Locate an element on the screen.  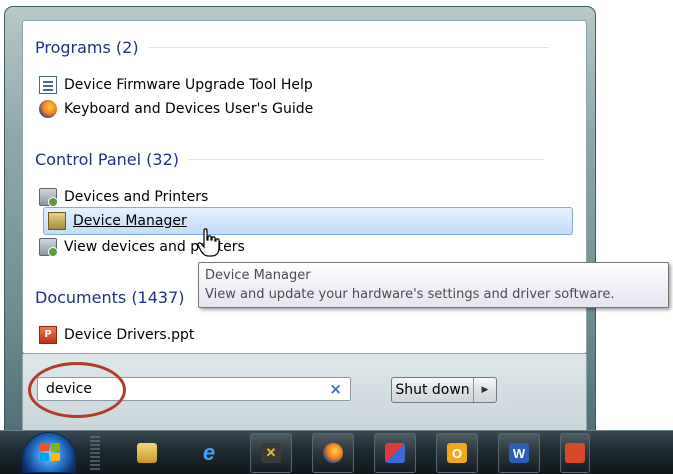
result-item-keyboard-guide: Keyboard and Devices User's Guide is located at coordinates (176, 109).